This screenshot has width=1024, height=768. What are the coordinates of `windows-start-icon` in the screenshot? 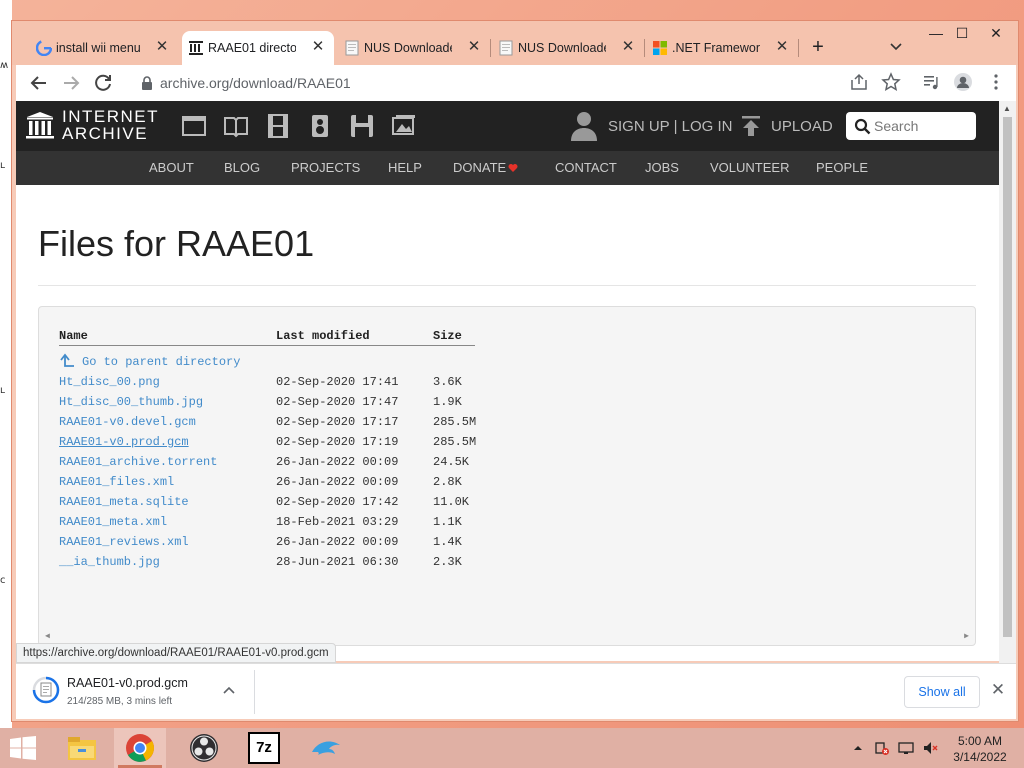 It's located at (23, 748).